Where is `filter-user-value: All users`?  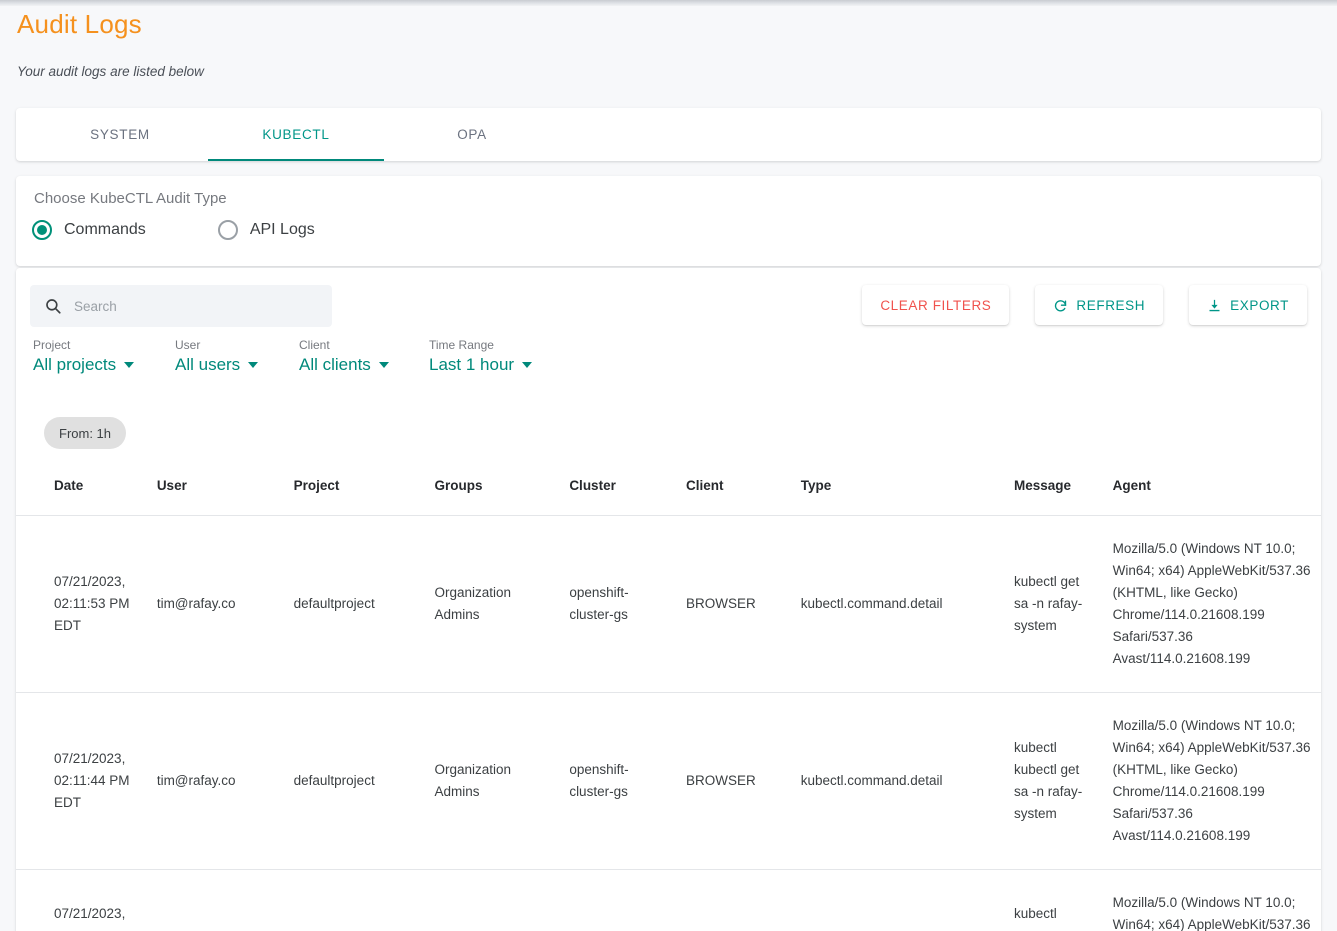 filter-user-value: All users is located at coordinates (237, 365).